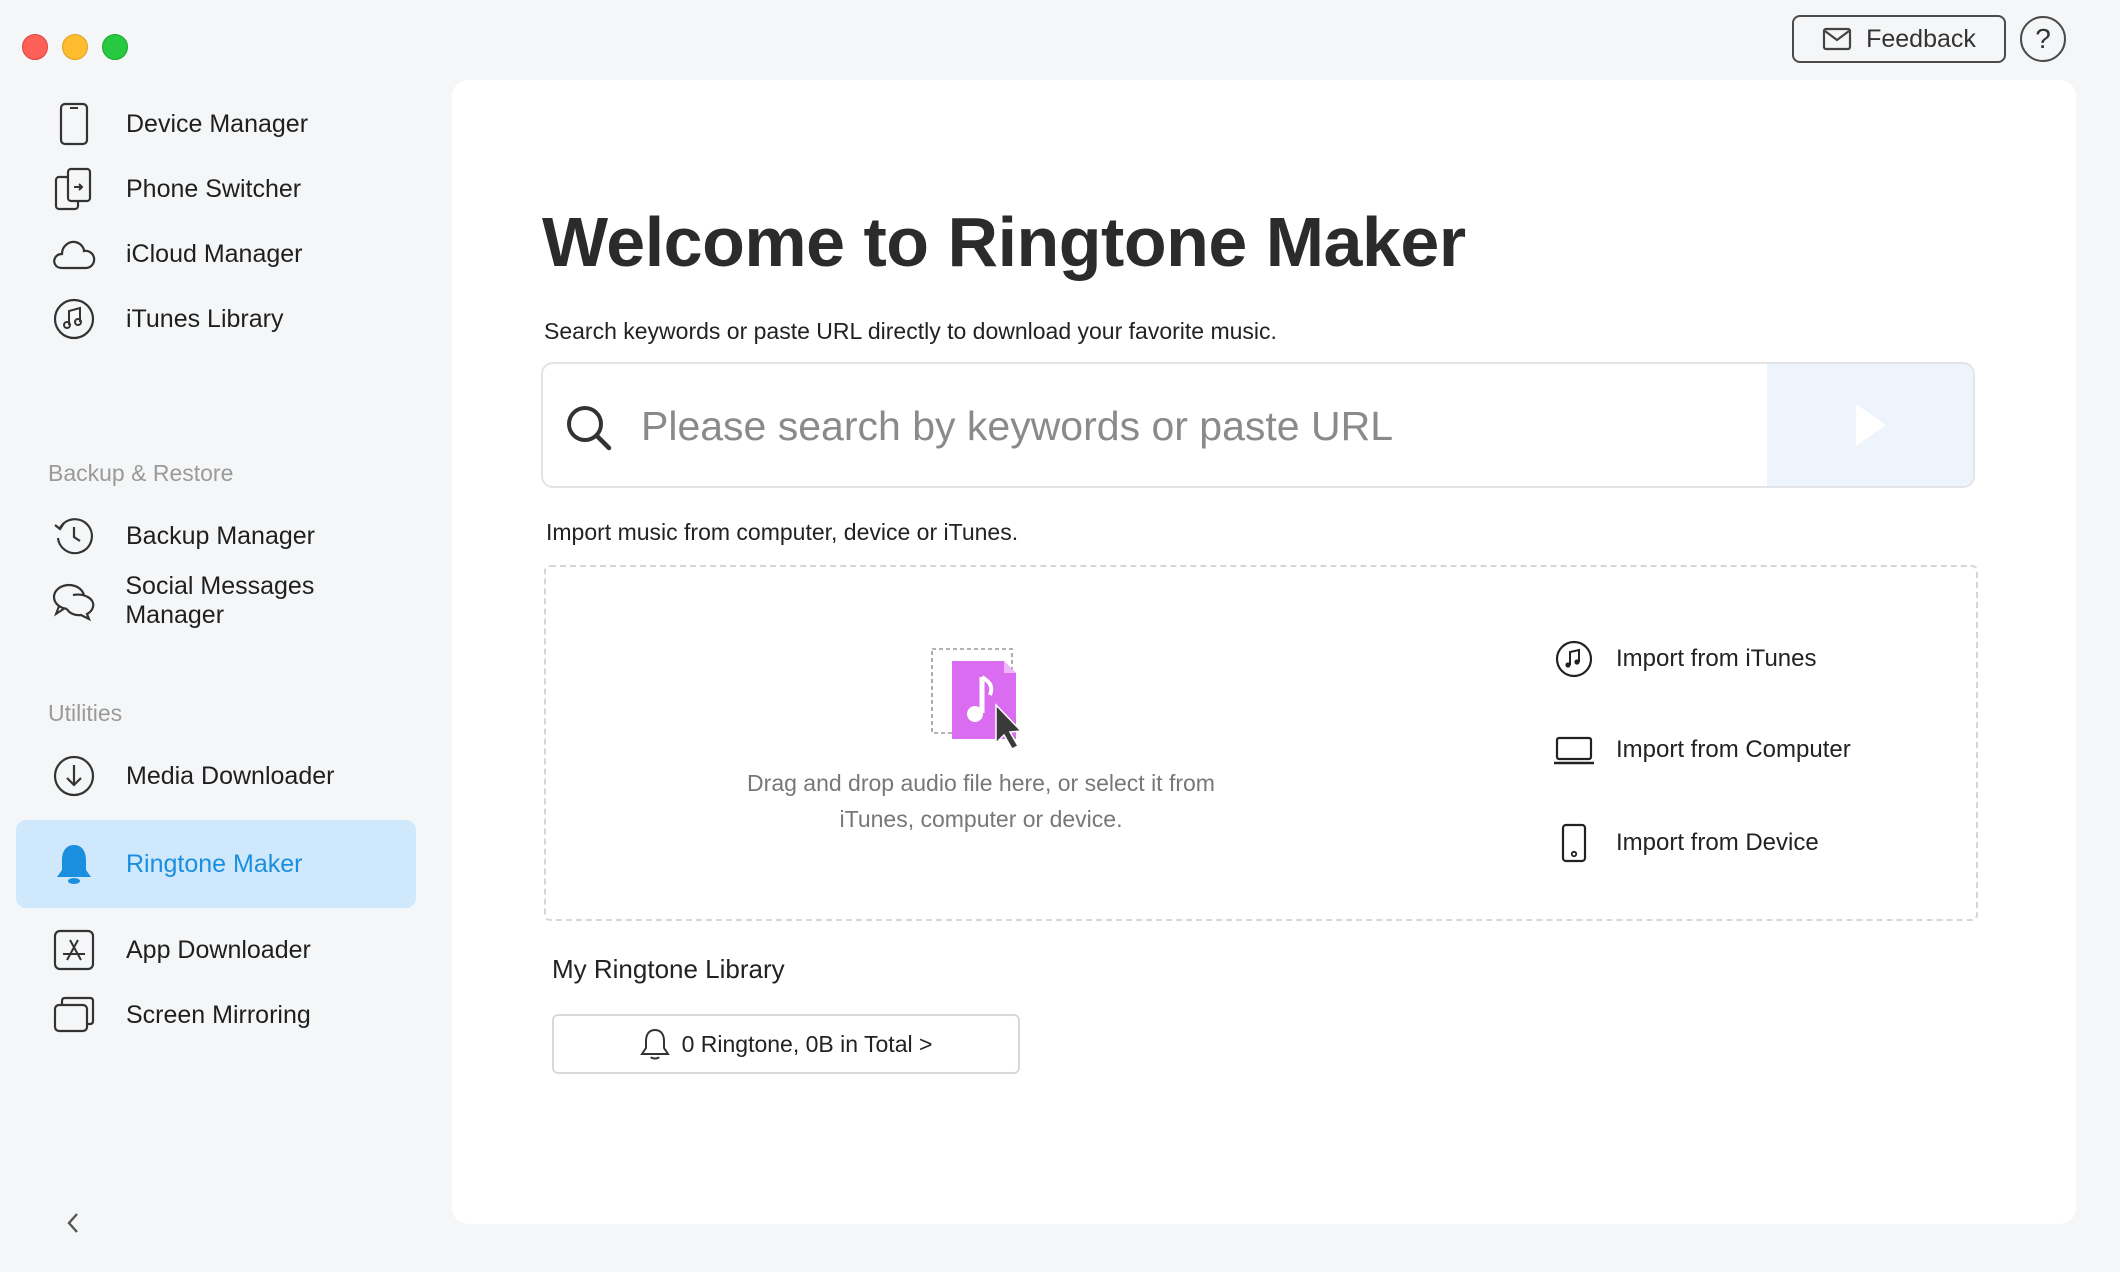  Describe the element at coordinates (74, 536) in the screenshot. I see `history-icon` at that location.